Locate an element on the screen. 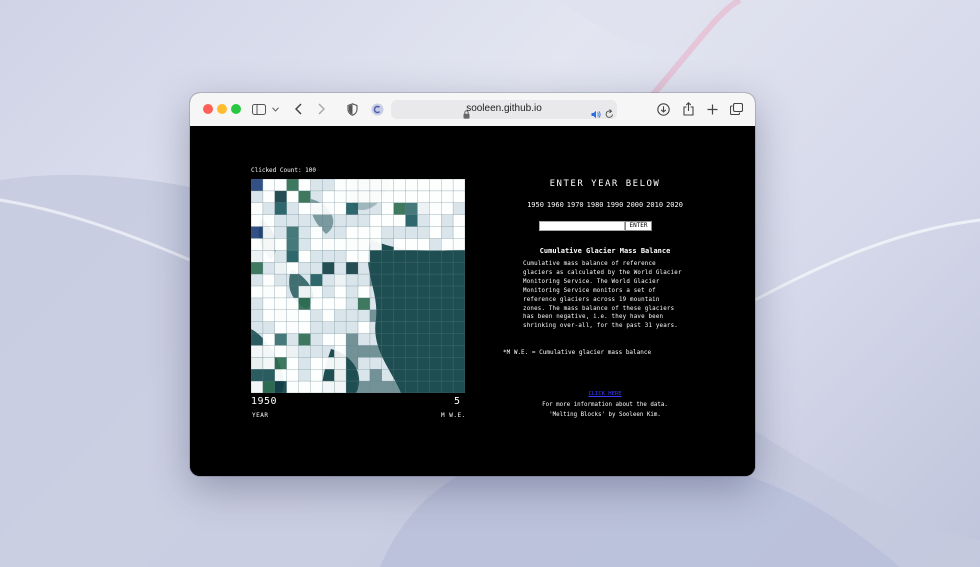  share-icon is located at coordinates (688, 109).